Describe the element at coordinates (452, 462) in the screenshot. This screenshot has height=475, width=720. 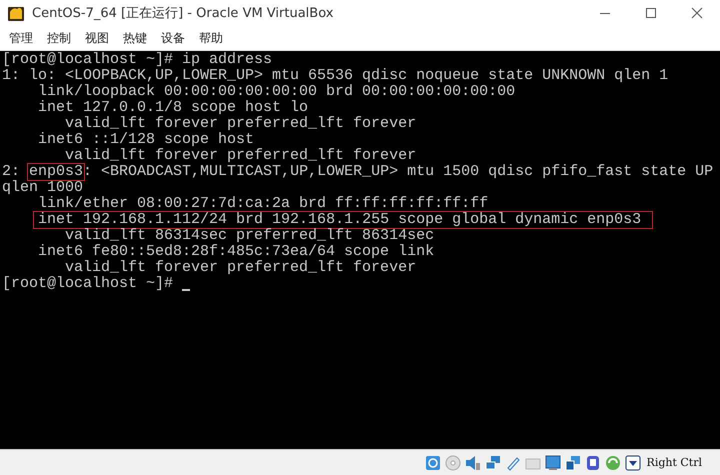
I see `optical-disc-icon` at that location.